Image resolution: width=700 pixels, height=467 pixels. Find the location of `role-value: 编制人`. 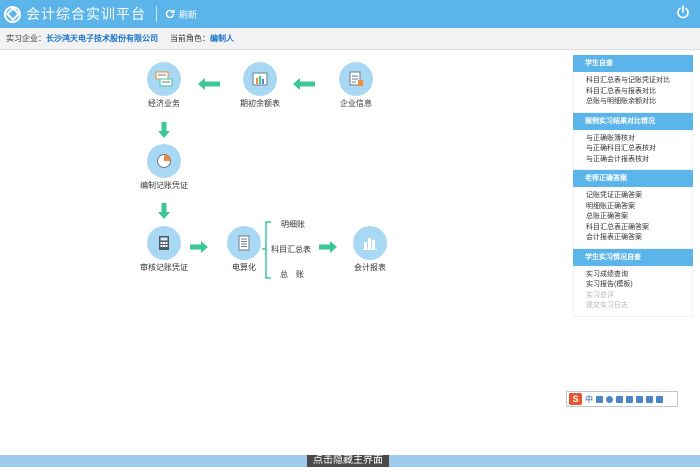

role-value: 编制人 is located at coordinates (222, 38).